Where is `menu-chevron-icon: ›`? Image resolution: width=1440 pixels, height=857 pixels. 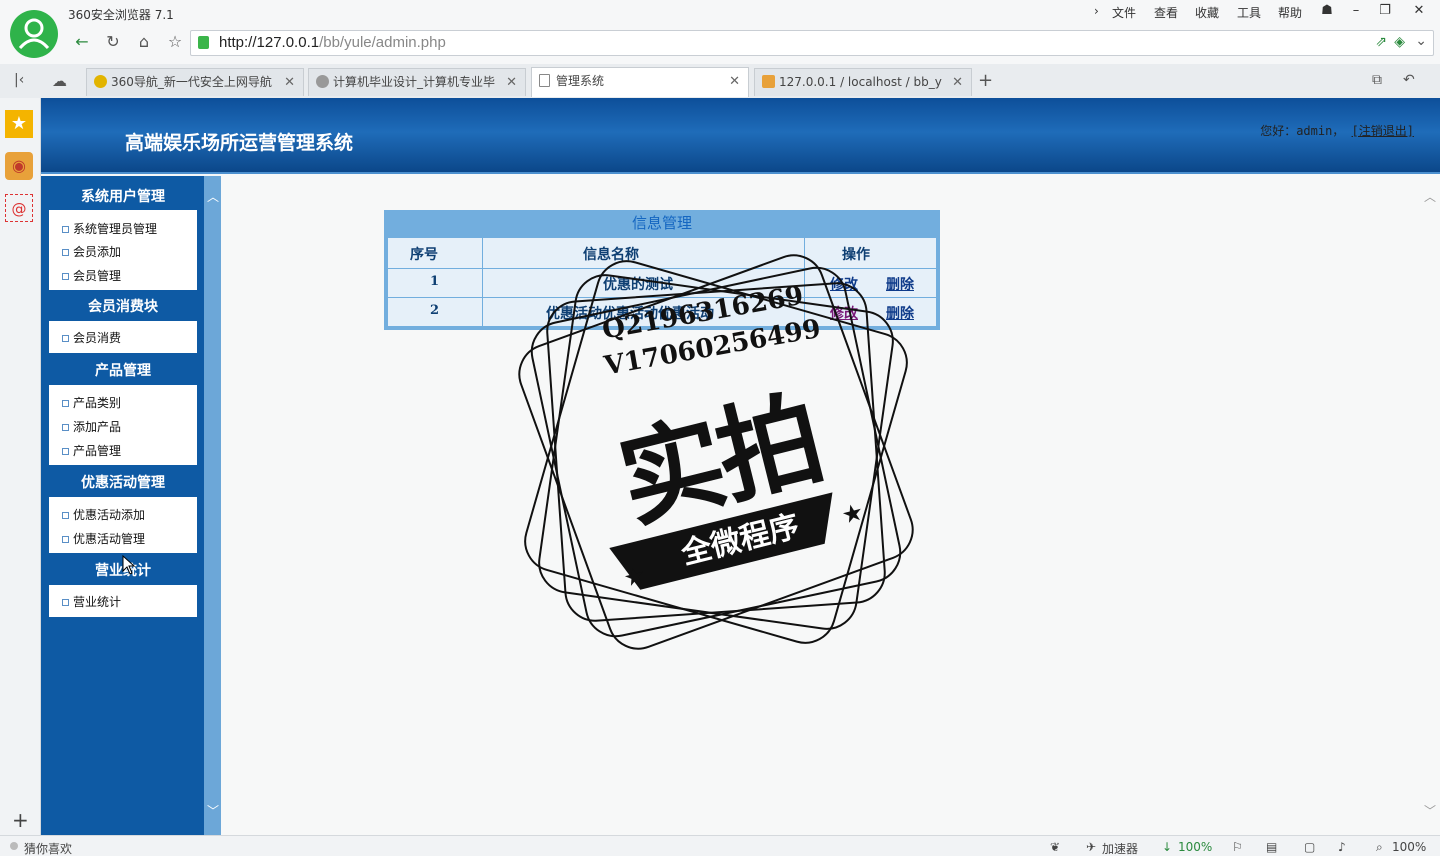
menu-chevron-icon: › is located at coordinates (1096, 11).